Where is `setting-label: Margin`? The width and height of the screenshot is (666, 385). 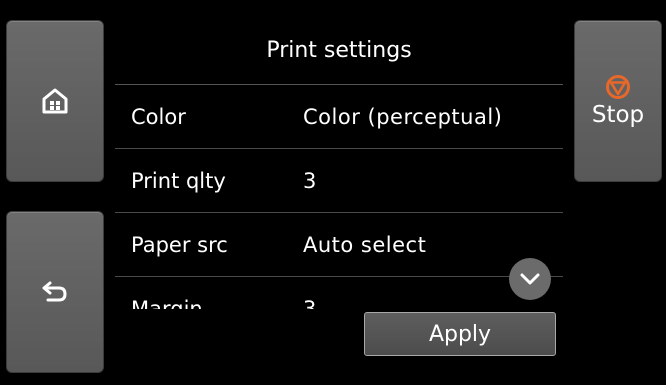 setting-label: Margin is located at coordinates (167, 303).